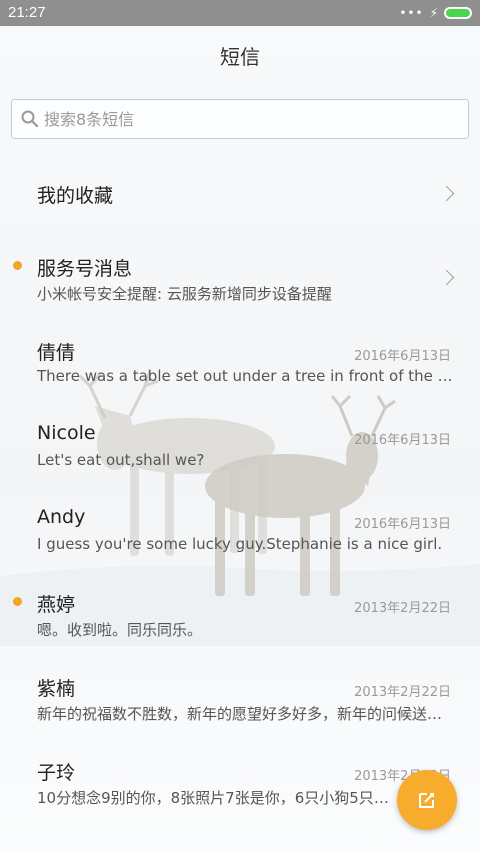  Describe the element at coordinates (458, 13) in the screenshot. I see `battery-icon` at that location.